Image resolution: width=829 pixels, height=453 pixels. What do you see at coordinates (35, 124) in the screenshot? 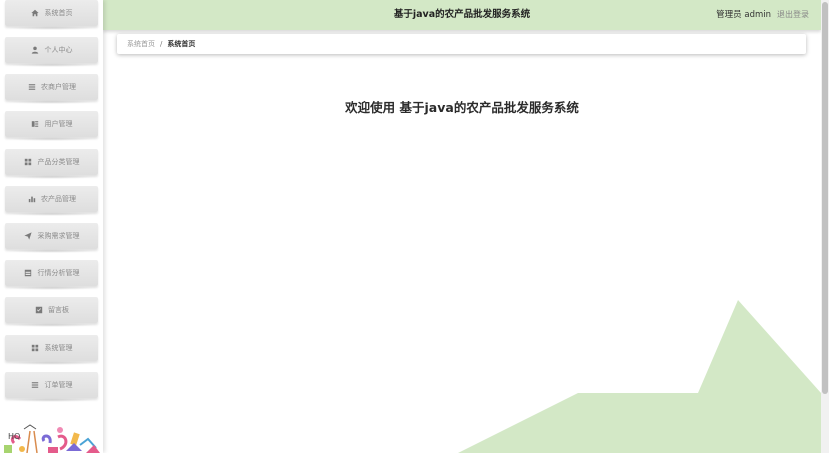
I see `id-card-icon` at bounding box center [35, 124].